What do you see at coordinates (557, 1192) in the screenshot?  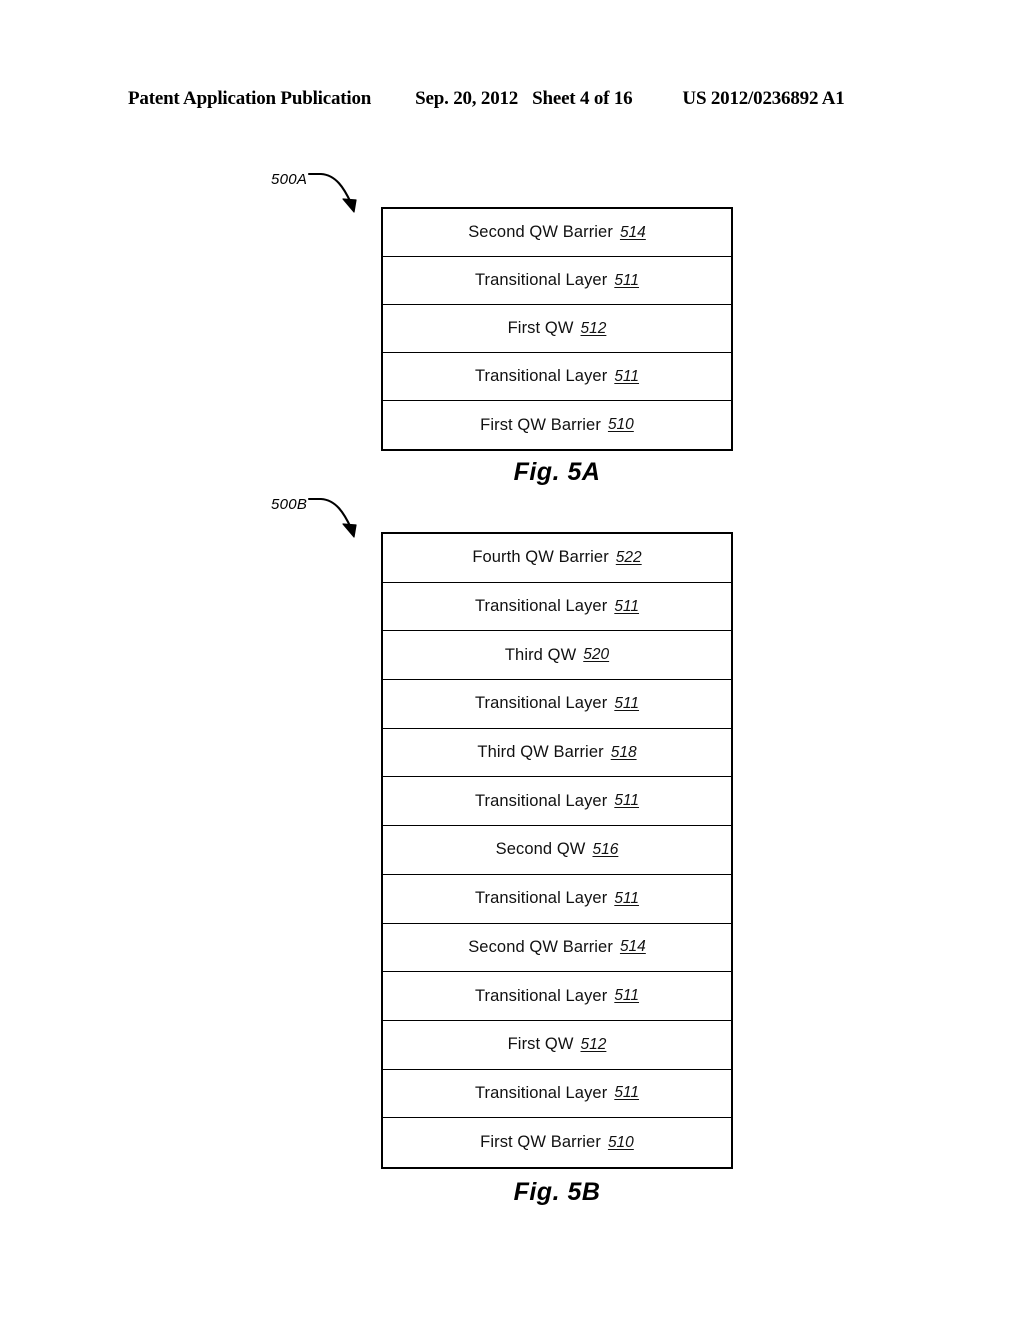 I see `figure-caption-5b: Fig. 5B` at bounding box center [557, 1192].